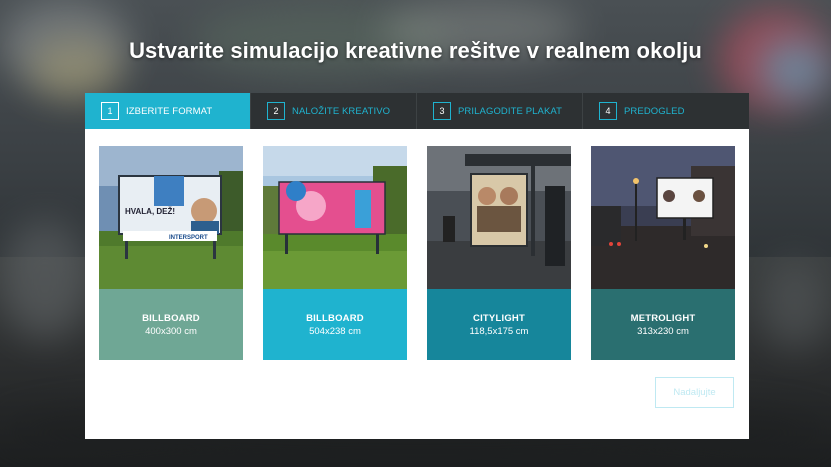 The width and height of the screenshot is (831, 467). Describe the element at coordinates (499, 331) in the screenshot. I see `format-size: 118,5x175 cm` at that location.